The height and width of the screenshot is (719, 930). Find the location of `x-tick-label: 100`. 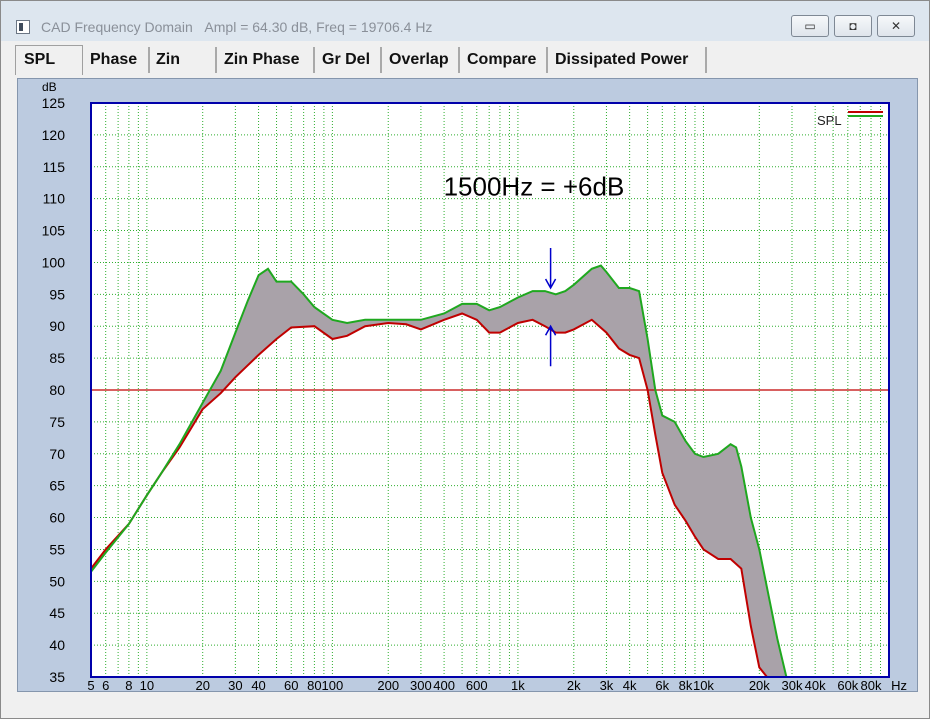

x-tick-label: 100 is located at coordinates (333, 684).